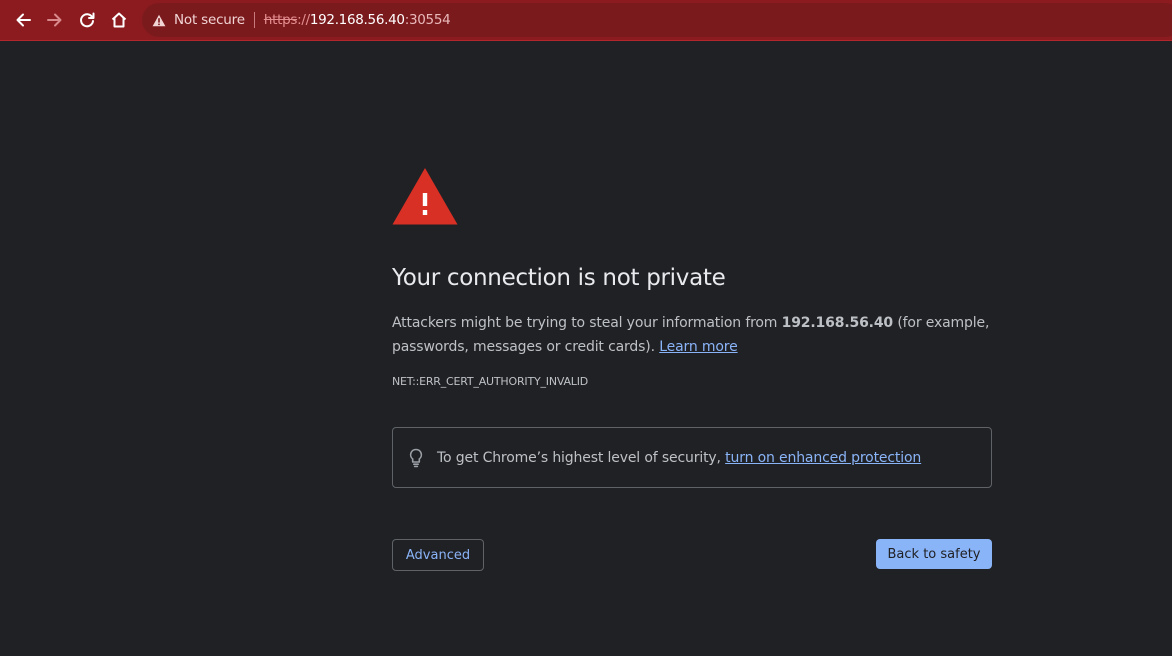  What do you see at coordinates (427, 20) in the screenshot?
I see `url-port: :30554` at bounding box center [427, 20].